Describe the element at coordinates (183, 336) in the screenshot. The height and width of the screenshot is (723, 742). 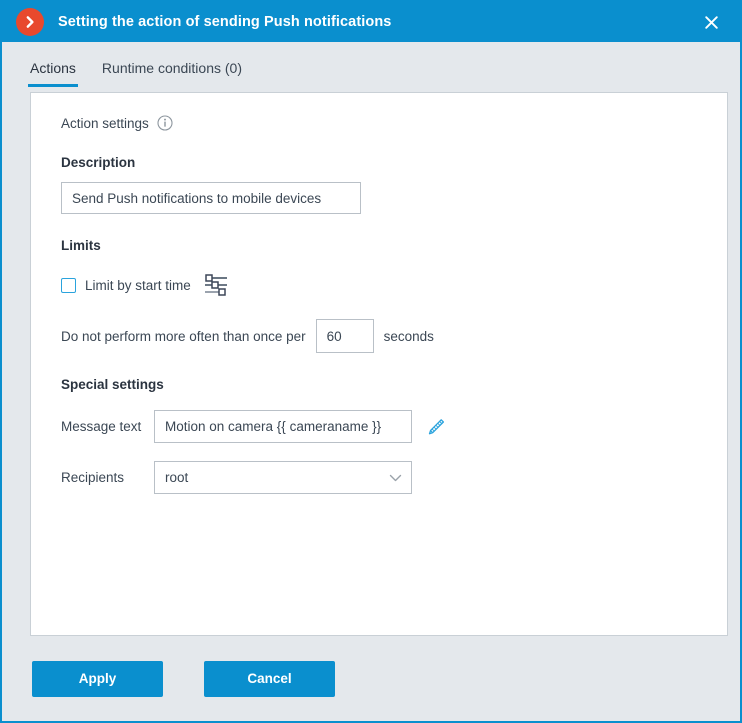
I see `frequency-prefix-label: Do not perform more often than once per` at that location.